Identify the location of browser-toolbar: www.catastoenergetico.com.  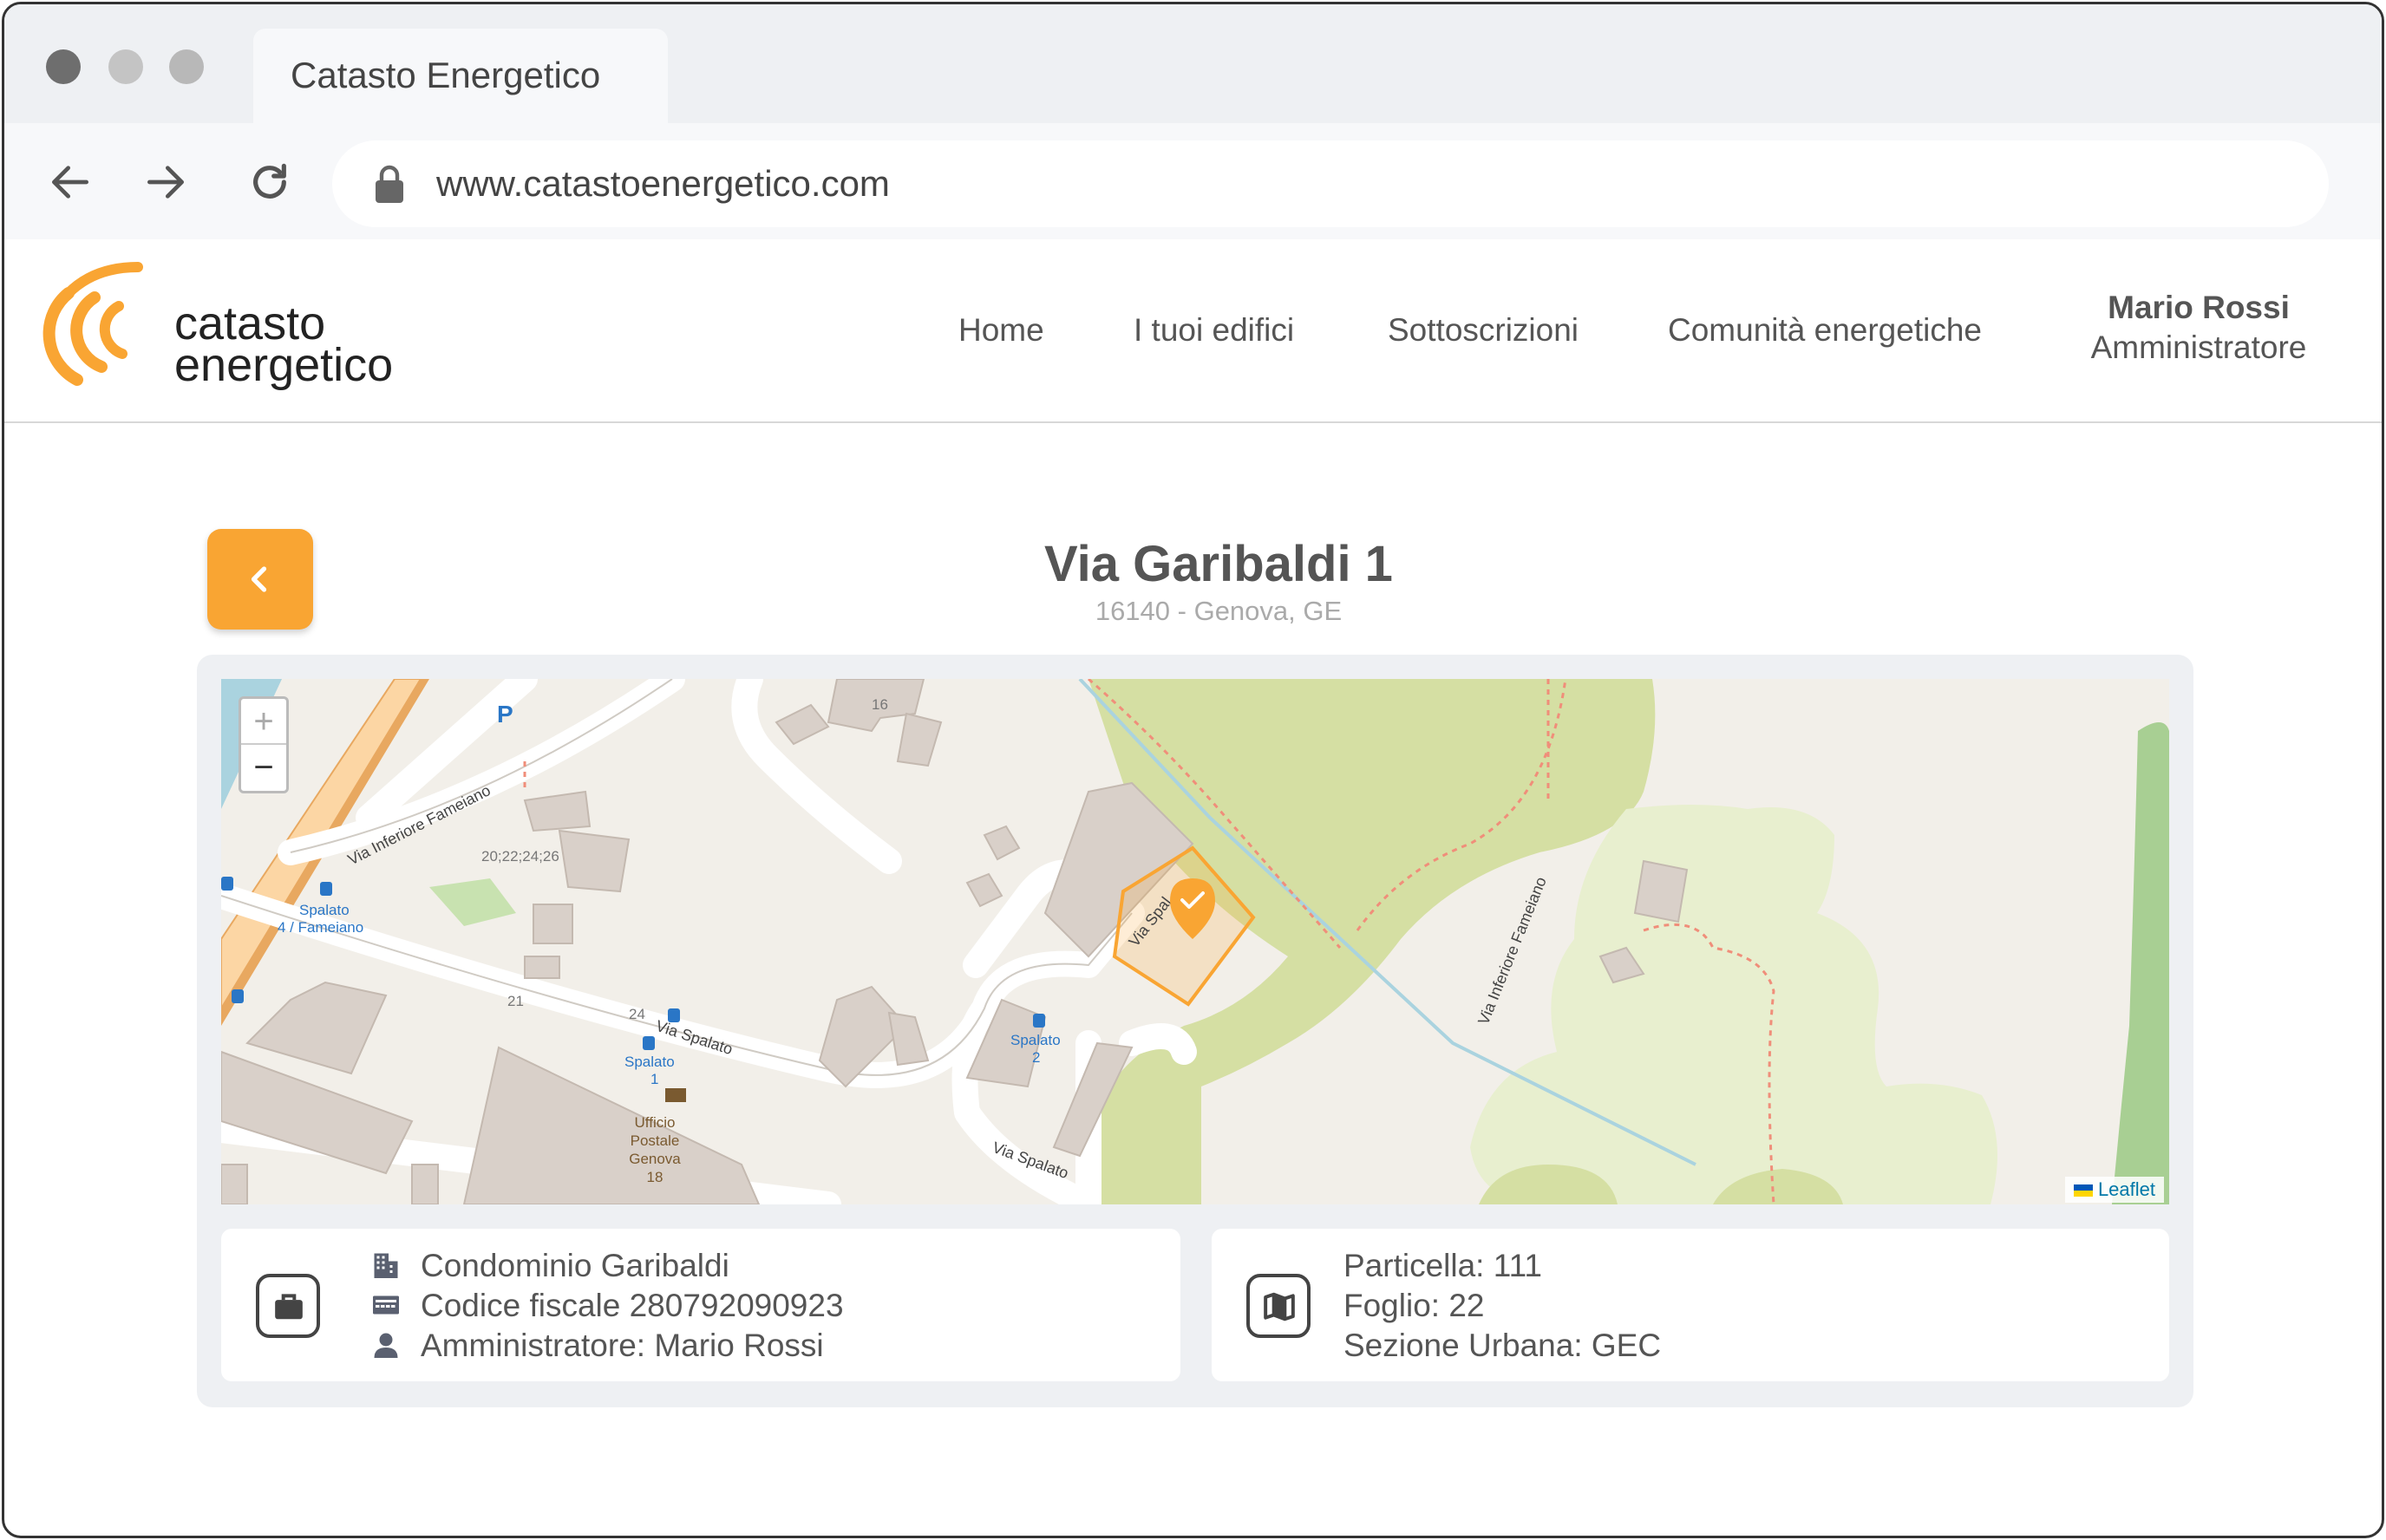
(1193, 181).